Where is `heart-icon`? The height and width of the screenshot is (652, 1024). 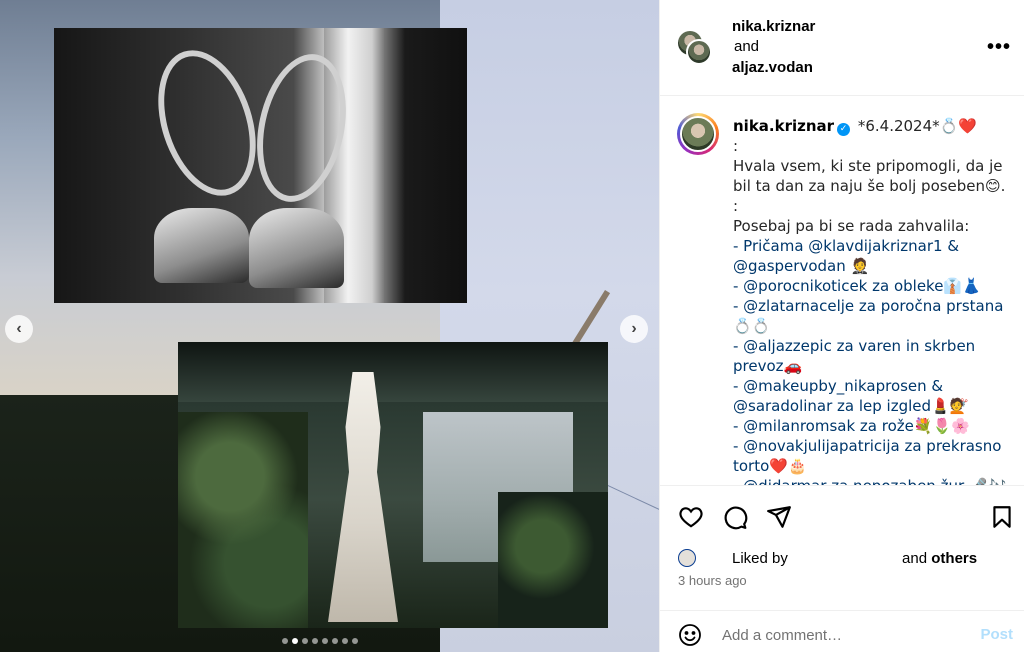 heart-icon is located at coordinates (691, 517).